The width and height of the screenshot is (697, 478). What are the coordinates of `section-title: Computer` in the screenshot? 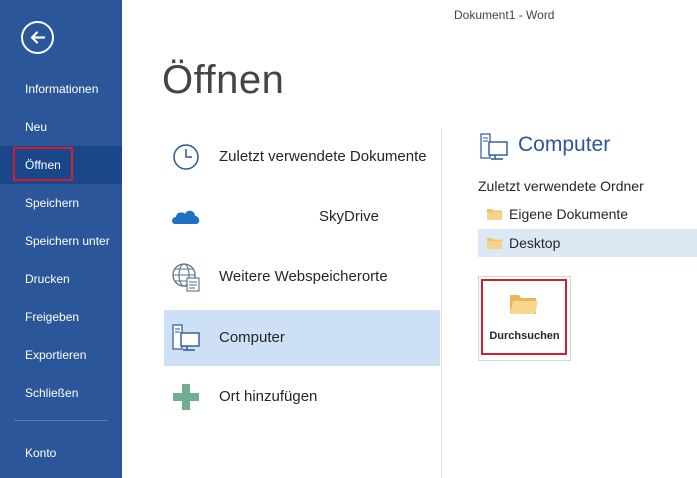 It's located at (564, 144).